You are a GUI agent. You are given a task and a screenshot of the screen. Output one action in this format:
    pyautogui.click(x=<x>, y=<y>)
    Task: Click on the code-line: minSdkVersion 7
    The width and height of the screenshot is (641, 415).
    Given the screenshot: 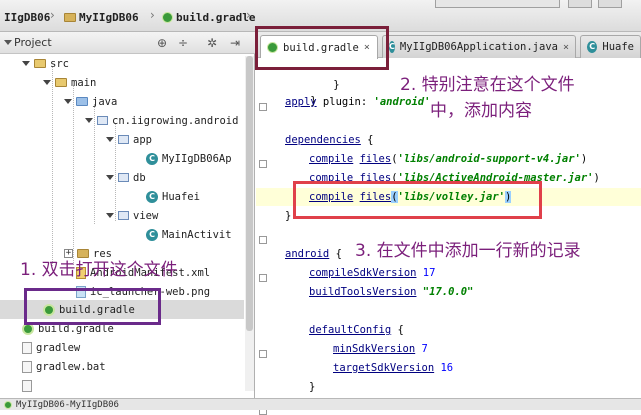 What is the action you would take?
    pyautogui.click(x=380, y=349)
    